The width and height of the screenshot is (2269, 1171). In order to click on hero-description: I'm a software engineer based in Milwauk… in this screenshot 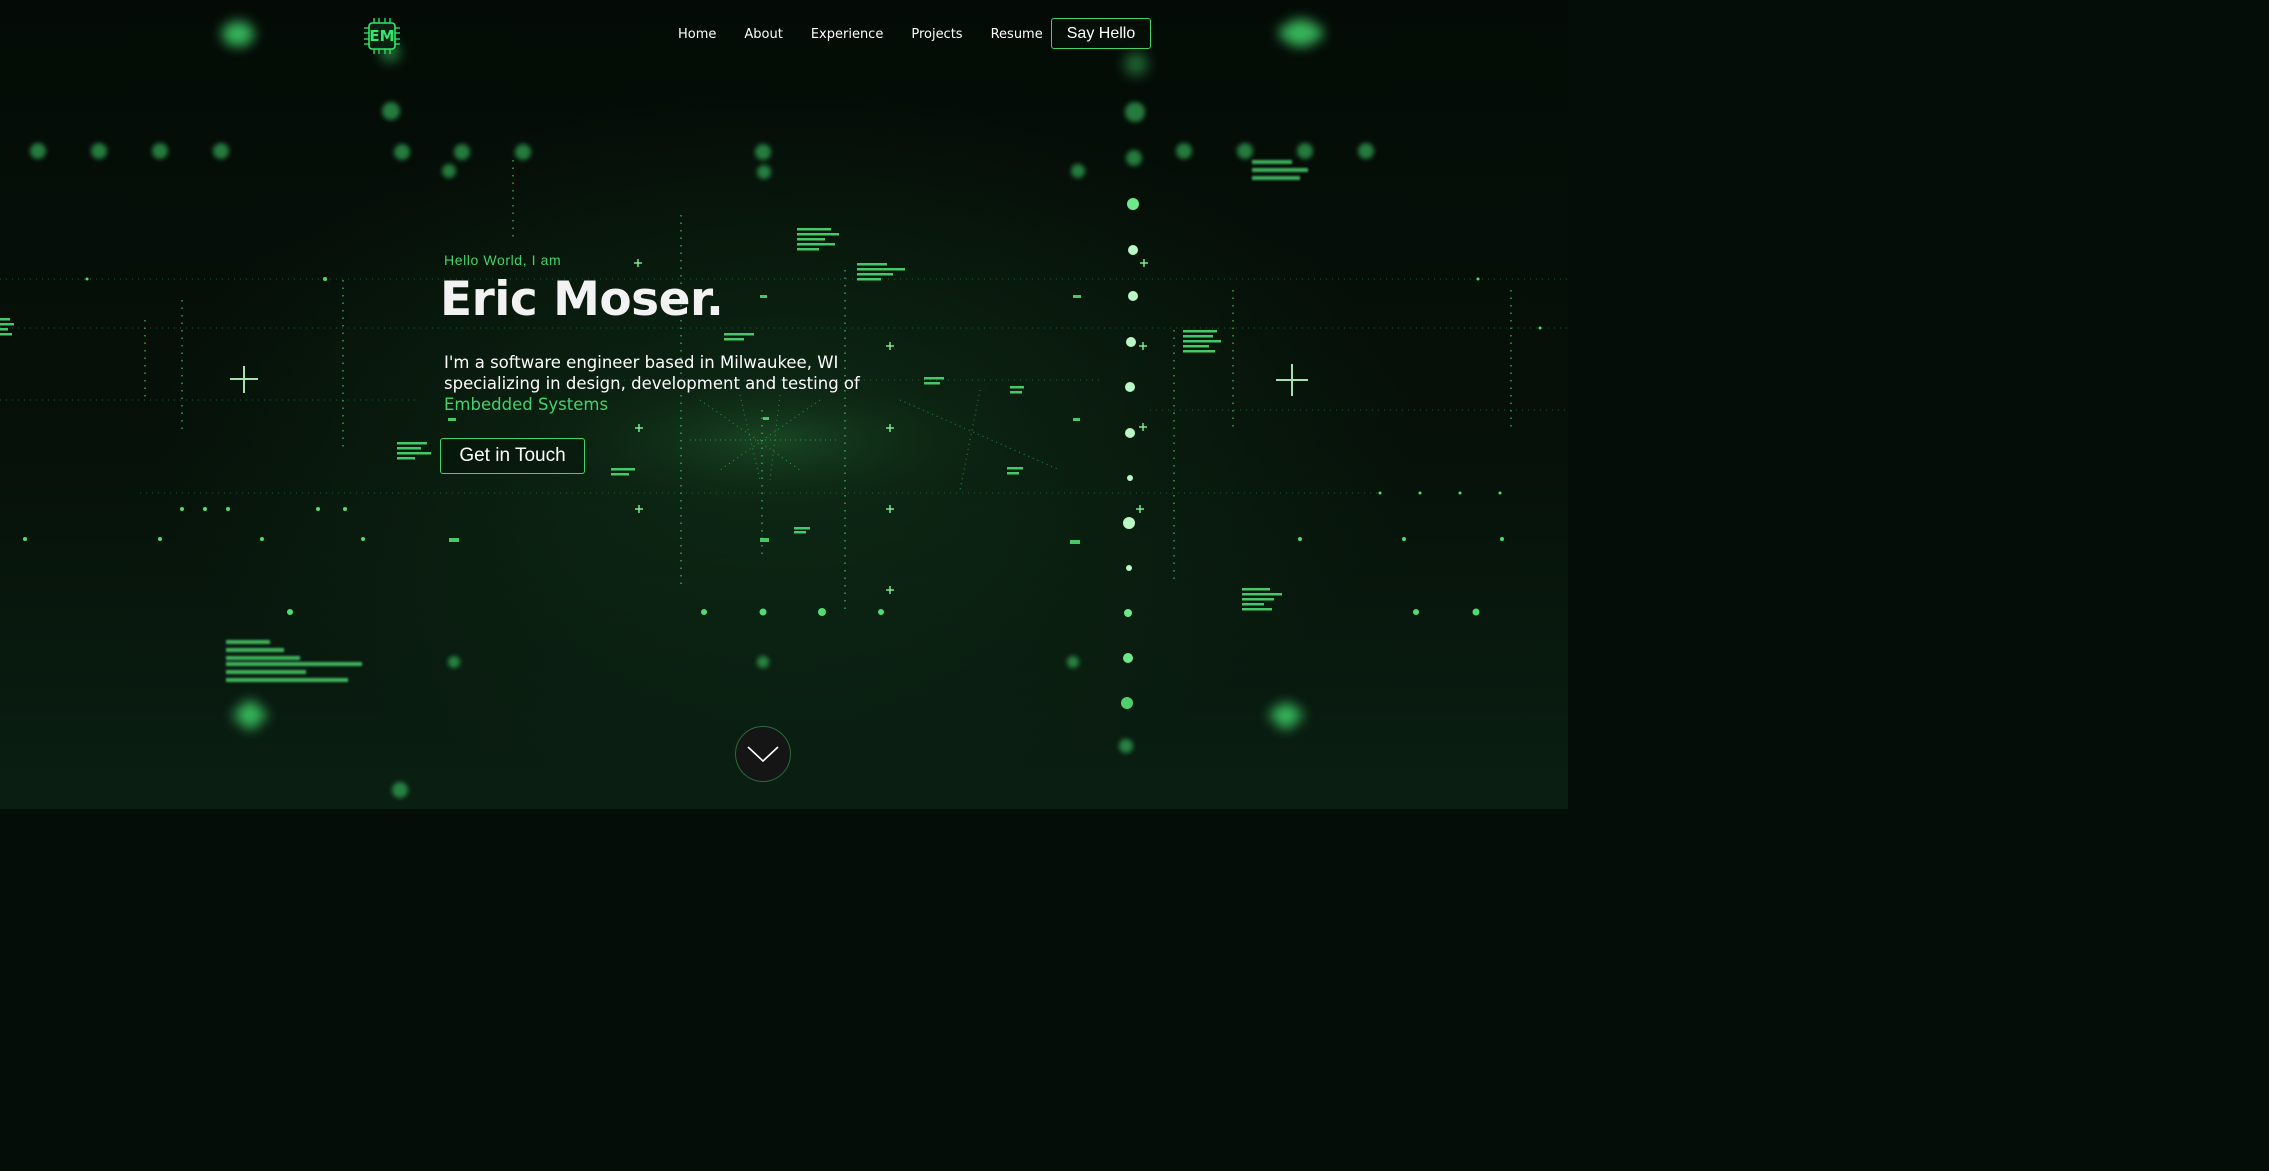, I will do `click(654, 383)`.